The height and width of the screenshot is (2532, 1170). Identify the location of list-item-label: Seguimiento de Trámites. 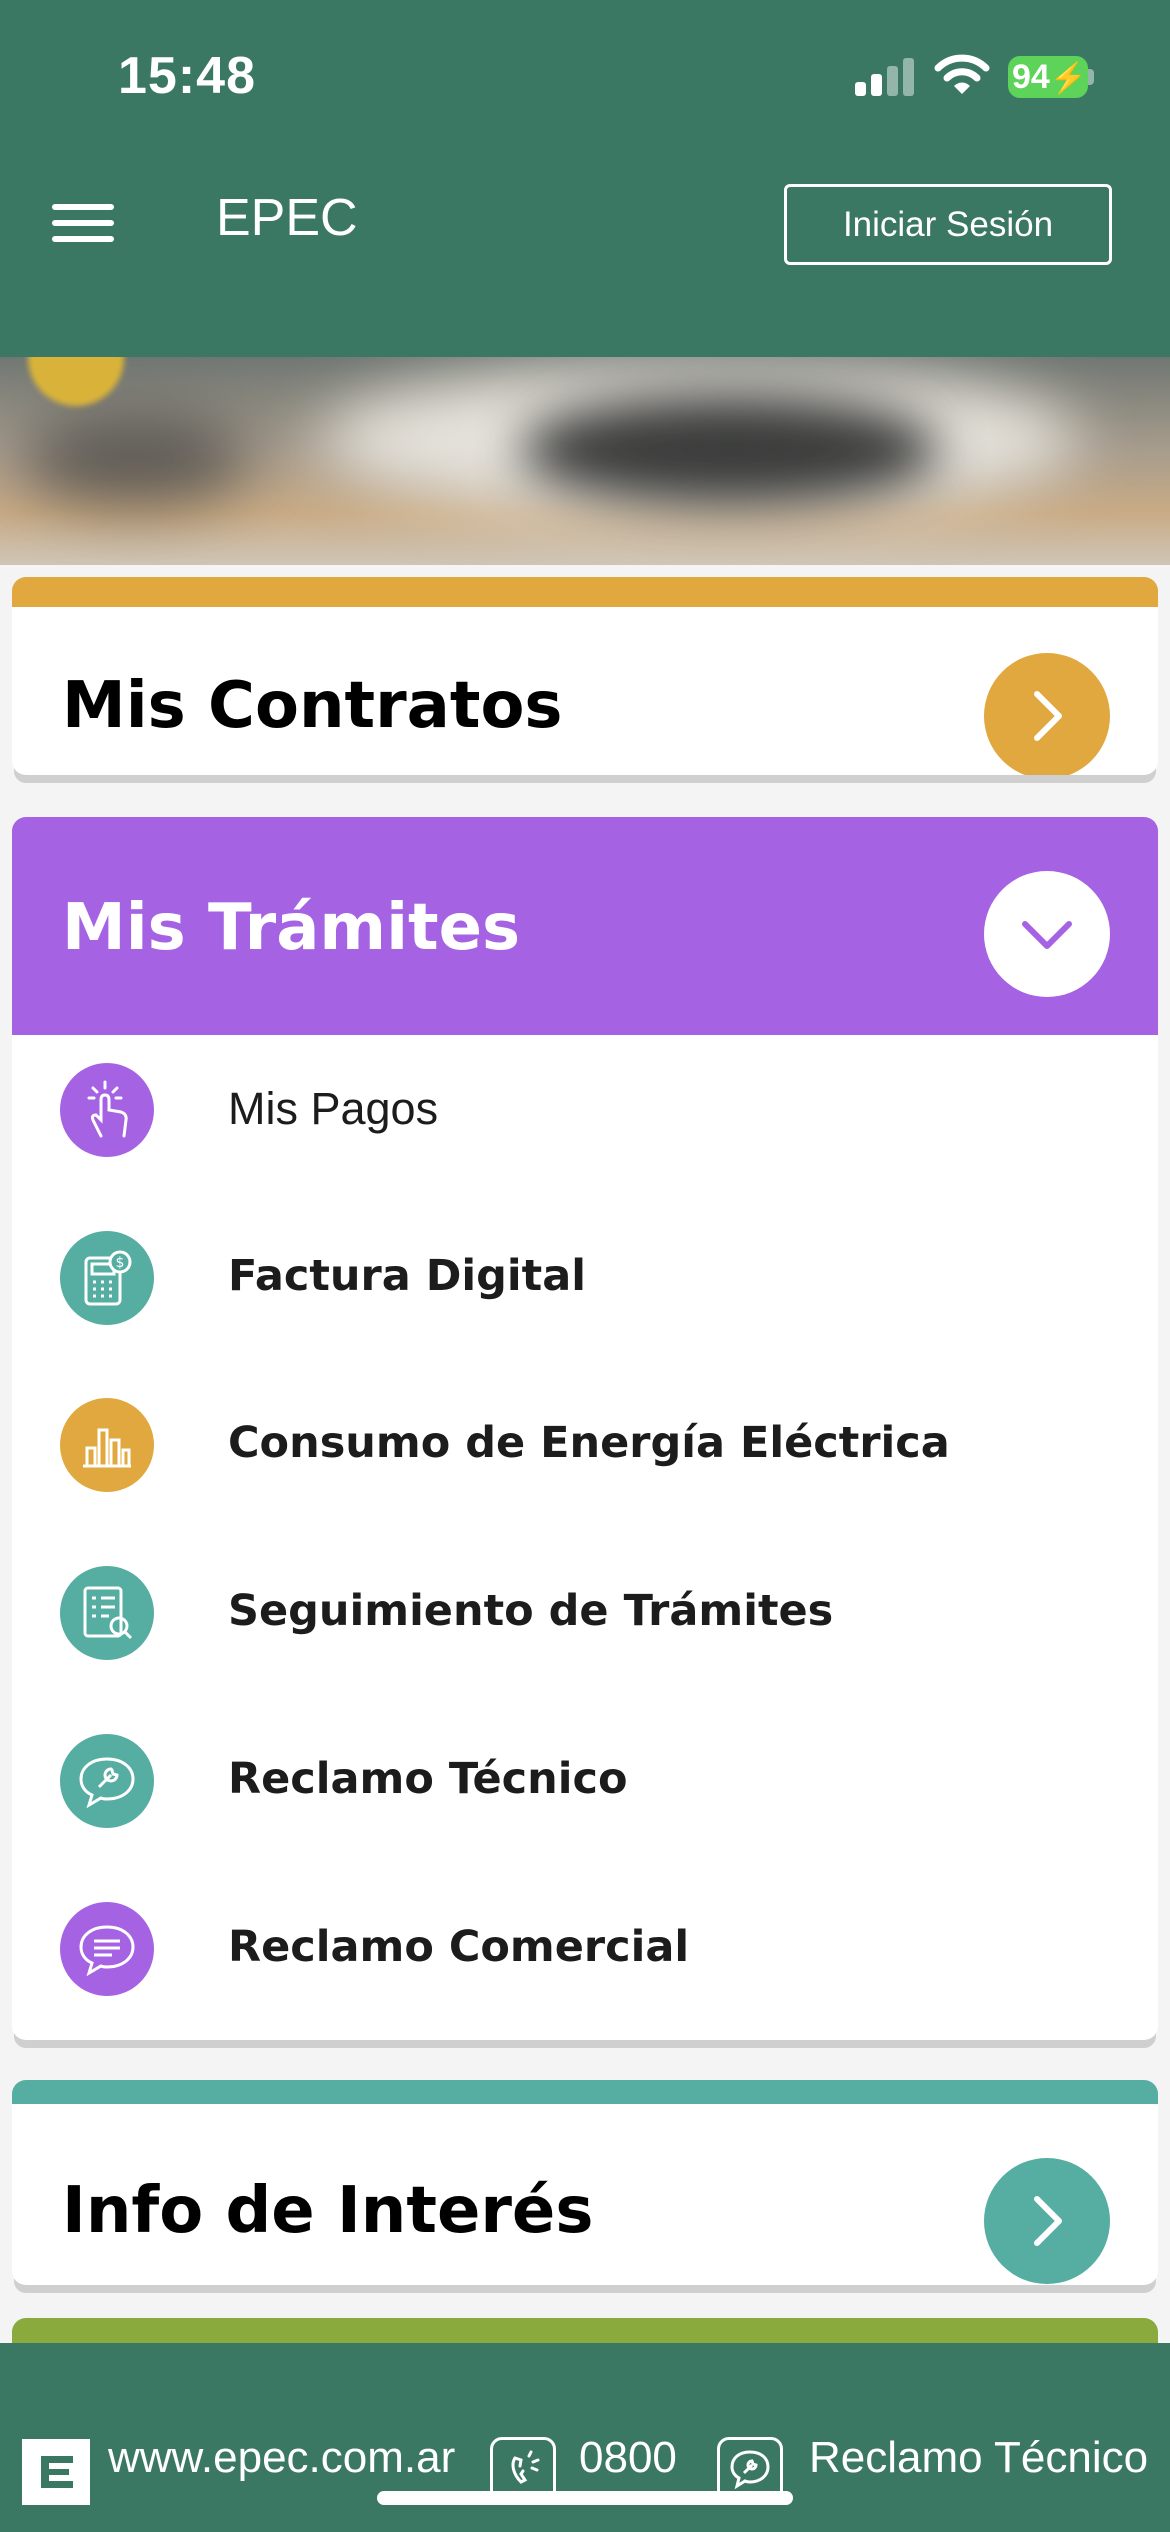
(531, 1611).